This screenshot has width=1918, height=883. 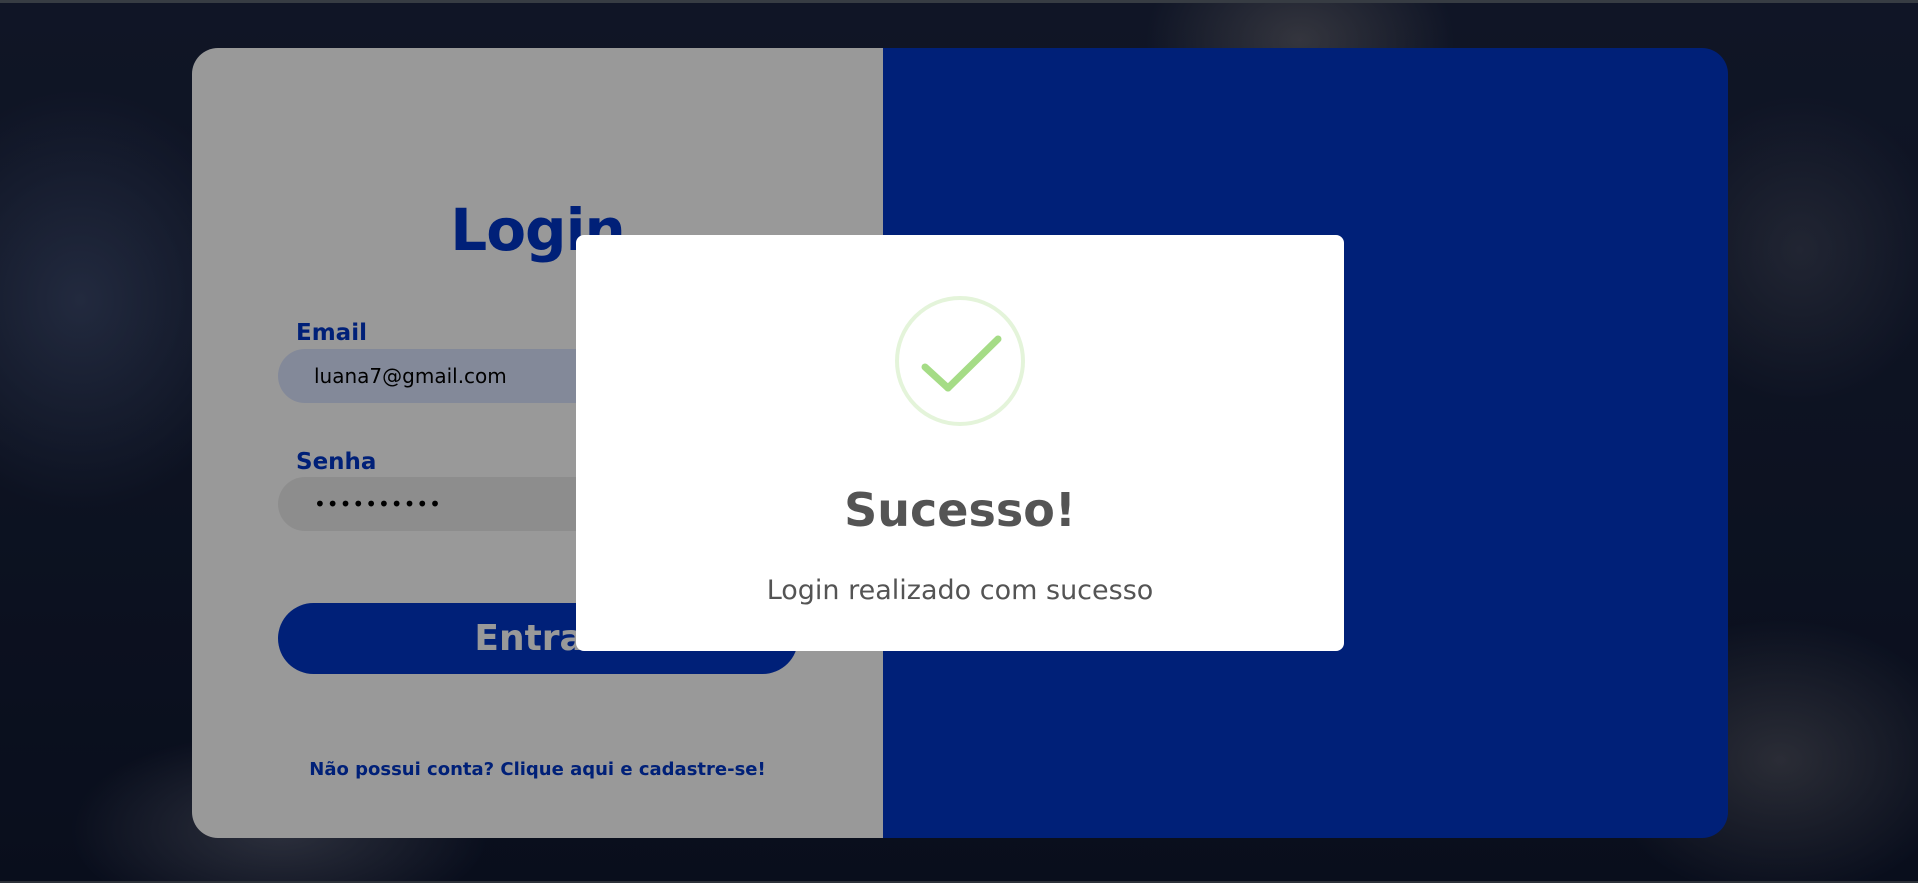 What do you see at coordinates (960, 361) in the screenshot?
I see `success-check-icon` at bounding box center [960, 361].